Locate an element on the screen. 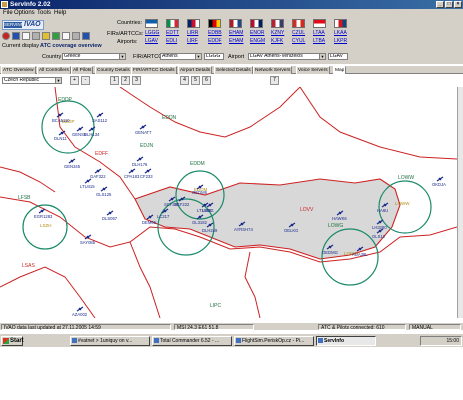 This screenshot has height=400, width=463. fir-link-eham: EHAM is located at coordinates (236, 33).